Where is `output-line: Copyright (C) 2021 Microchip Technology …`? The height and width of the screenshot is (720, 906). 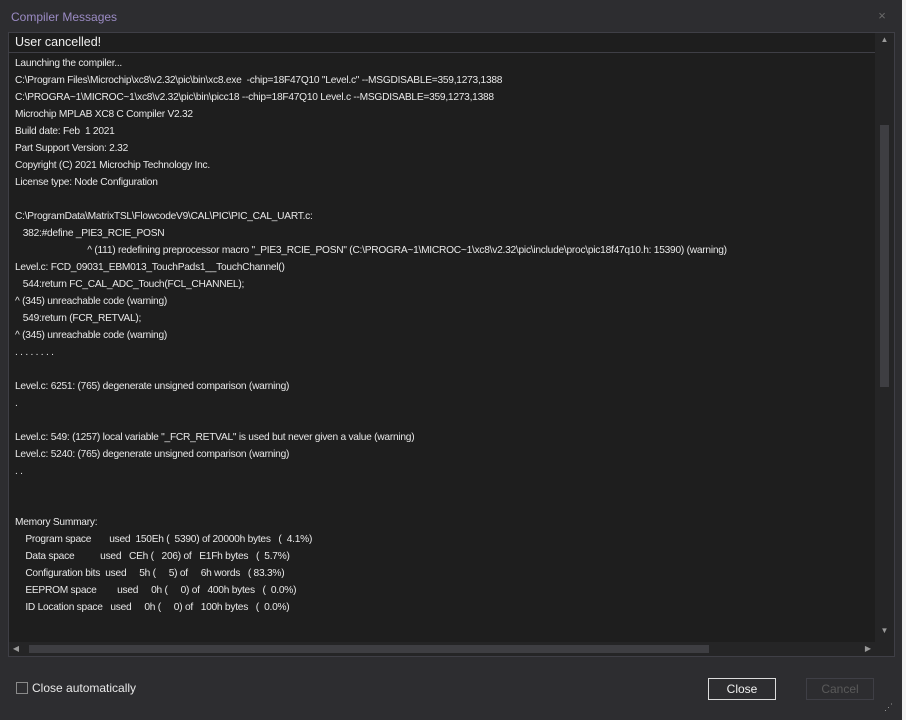 output-line: Copyright (C) 2021 Microchip Technology … is located at coordinates (112, 165).